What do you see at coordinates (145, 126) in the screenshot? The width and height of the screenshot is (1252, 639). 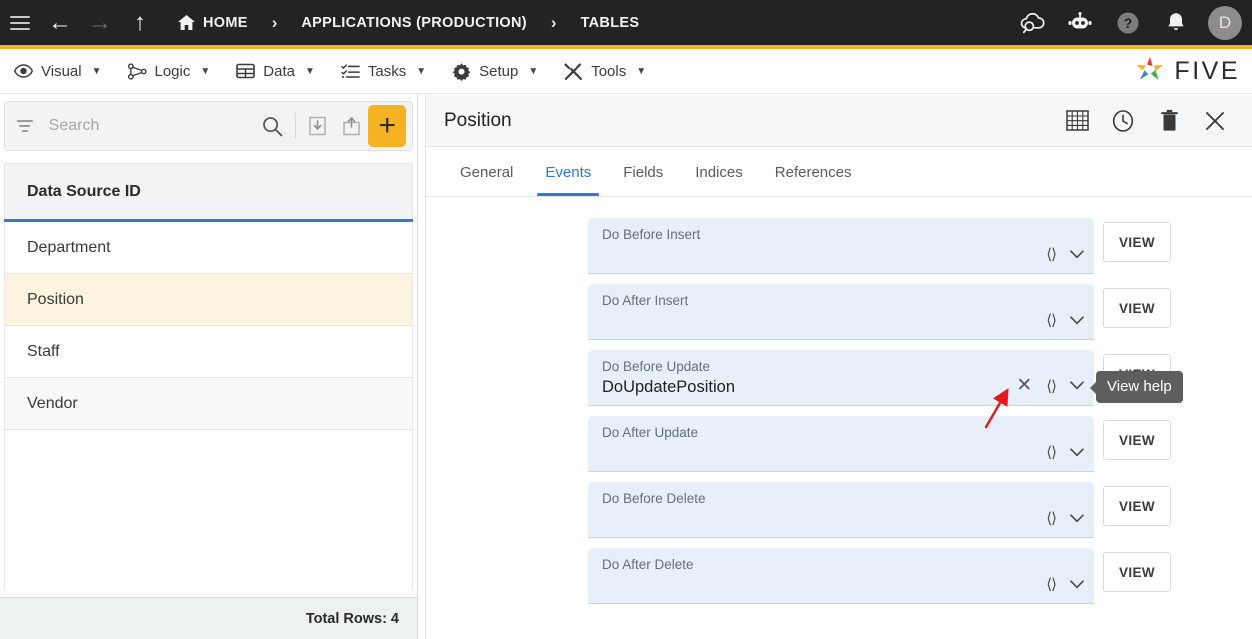 I see `search-input` at bounding box center [145, 126].